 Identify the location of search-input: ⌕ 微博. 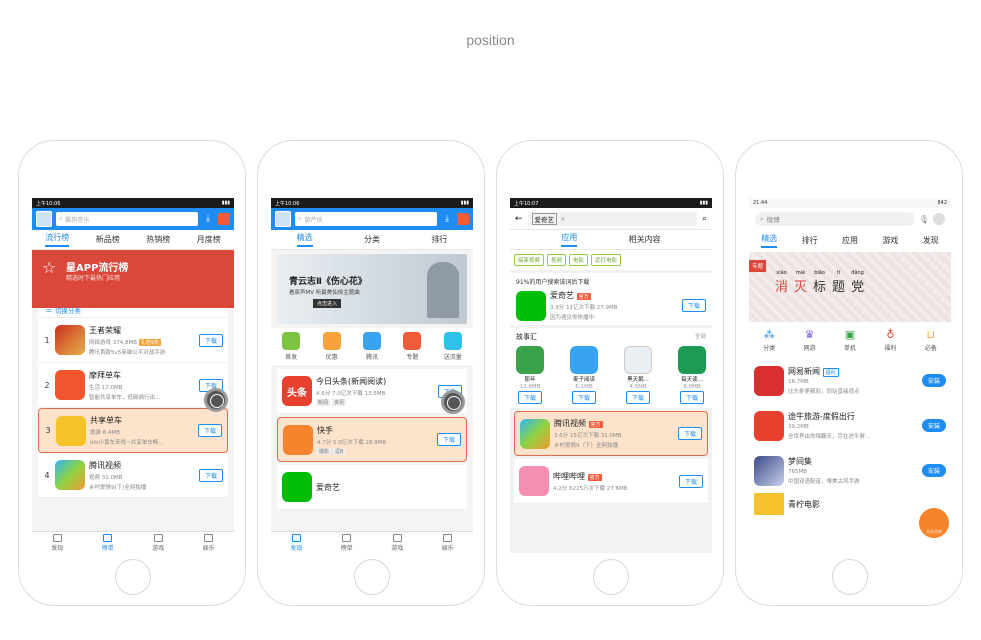
(835, 219).